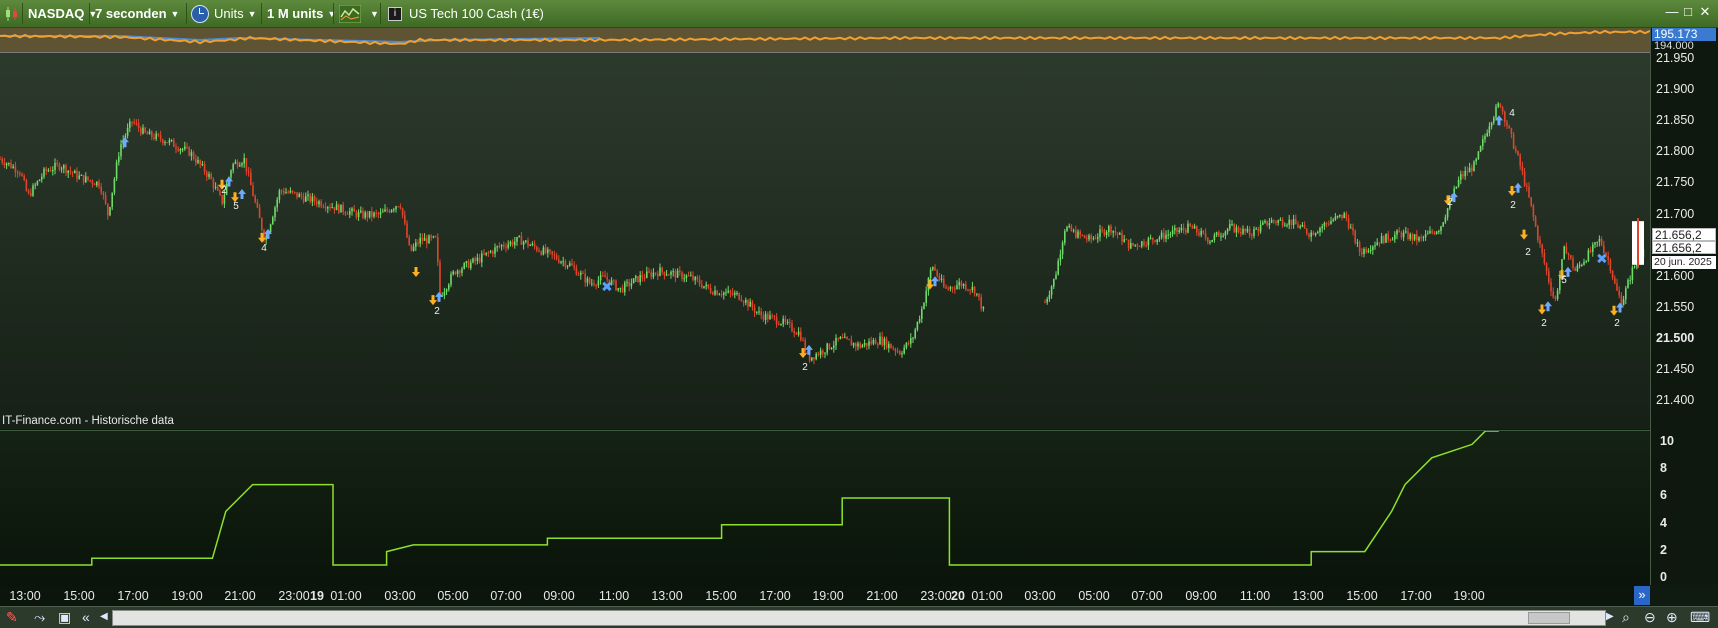 The image size is (1718, 628). What do you see at coordinates (372, 13) in the screenshot?
I see `indicator-dropdown: ▼` at bounding box center [372, 13].